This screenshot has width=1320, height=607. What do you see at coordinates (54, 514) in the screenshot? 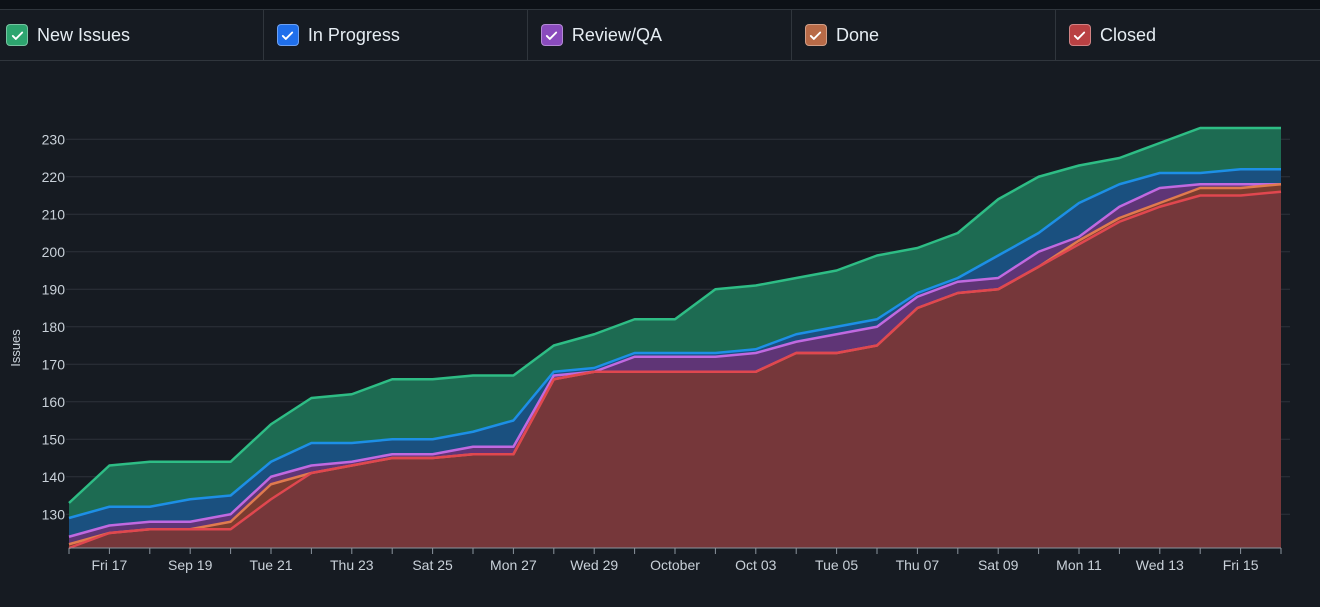
I see `y-tick-label: 130` at bounding box center [54, 514].